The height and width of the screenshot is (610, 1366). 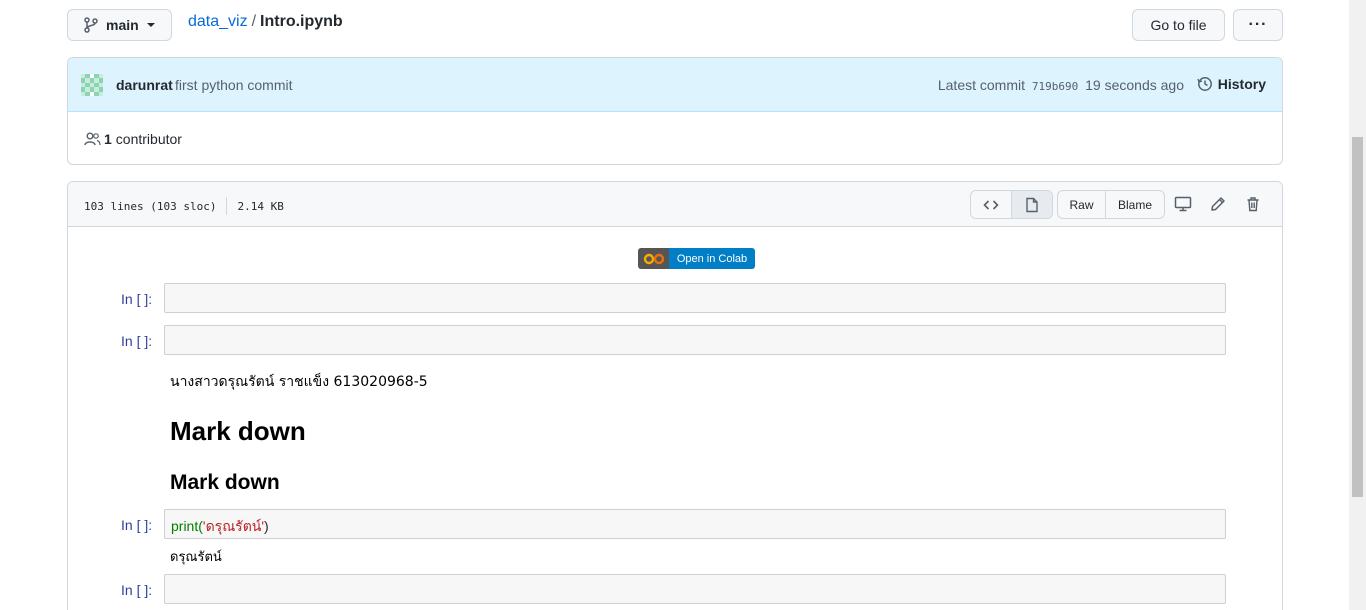 What do you see at coordinates (148, 139) in the screenshot?
I see `contributor-label: contributor` at bounding box center [148, 139].